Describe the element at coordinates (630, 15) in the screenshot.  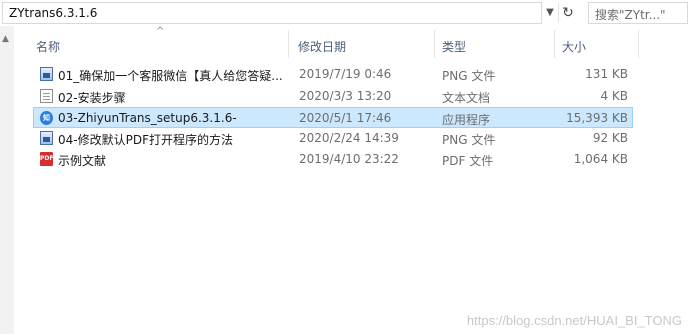
I see `search-placeholder: 搜索"ZYtr..."` at that location.